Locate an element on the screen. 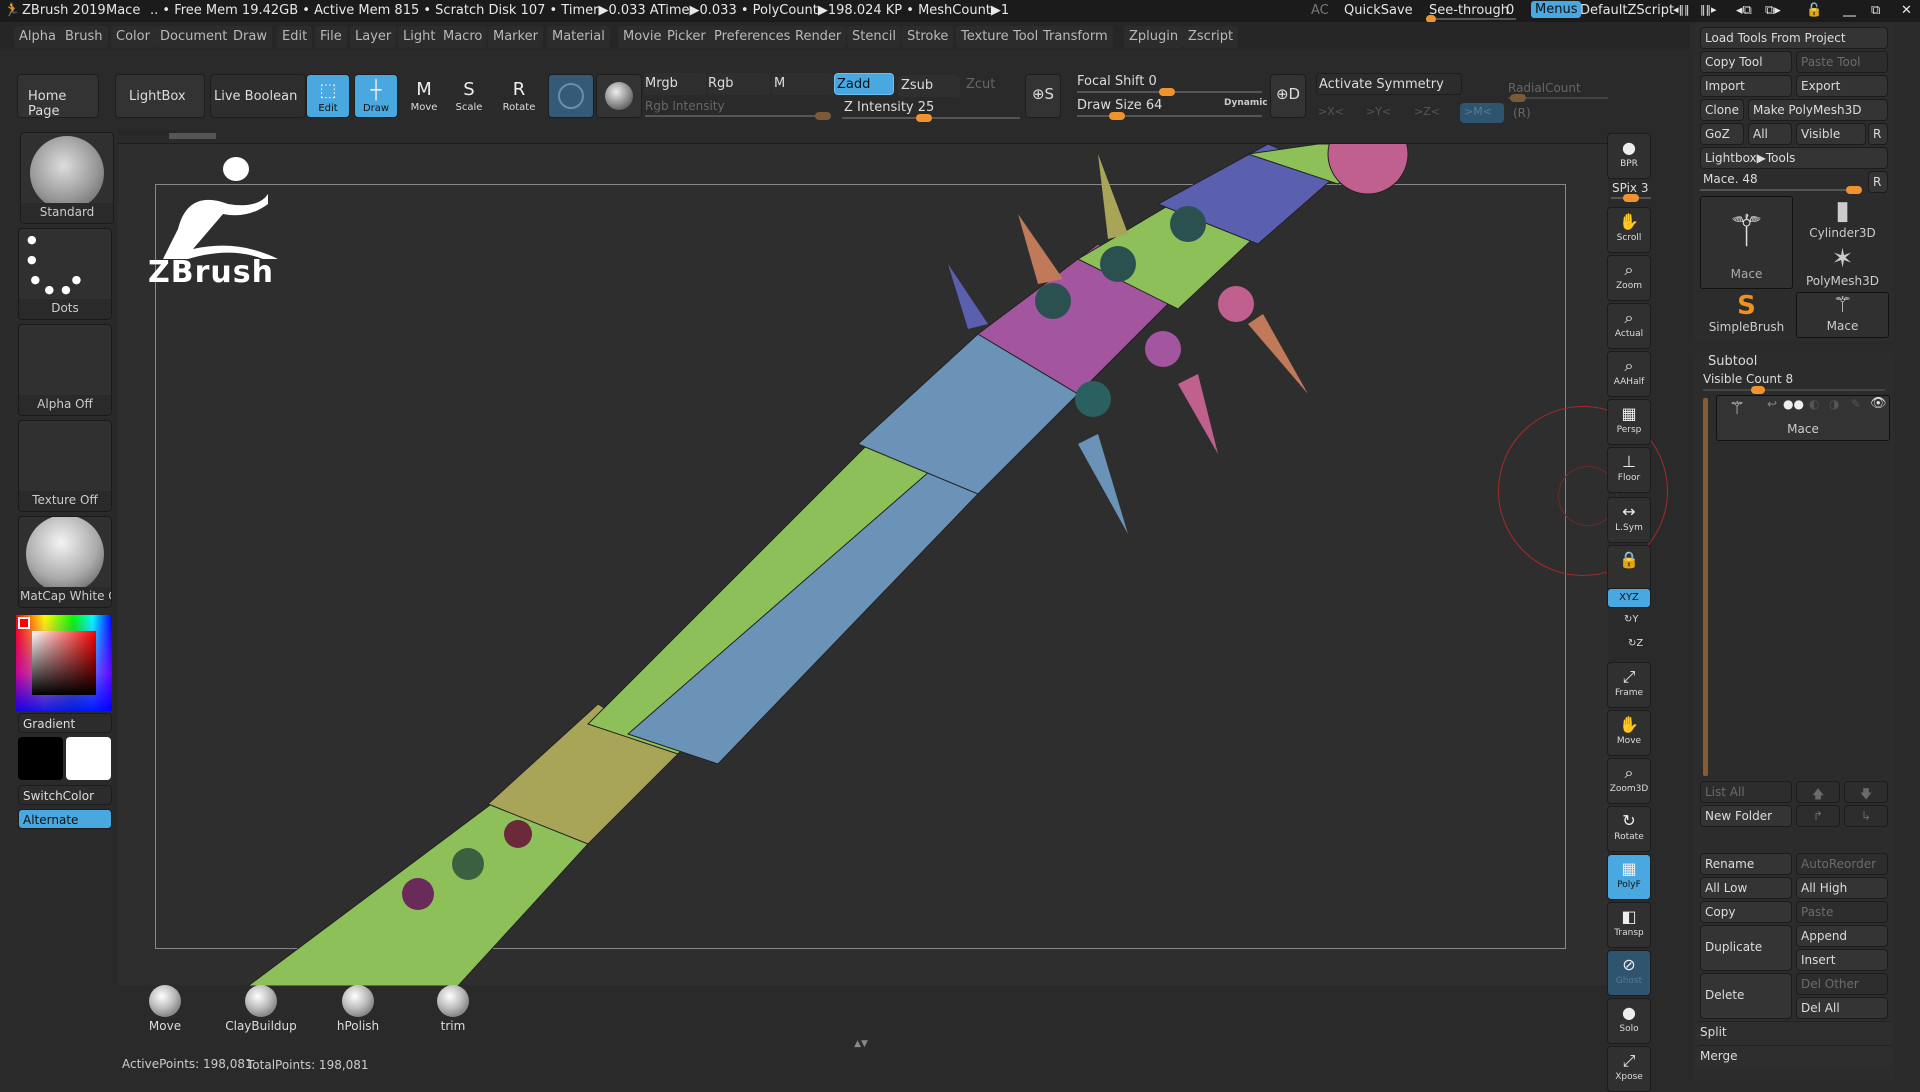 This screenshot has width=1920, height=1092. shelf-transp-button: ◧ Transp is located at coordinates (1629, 925).